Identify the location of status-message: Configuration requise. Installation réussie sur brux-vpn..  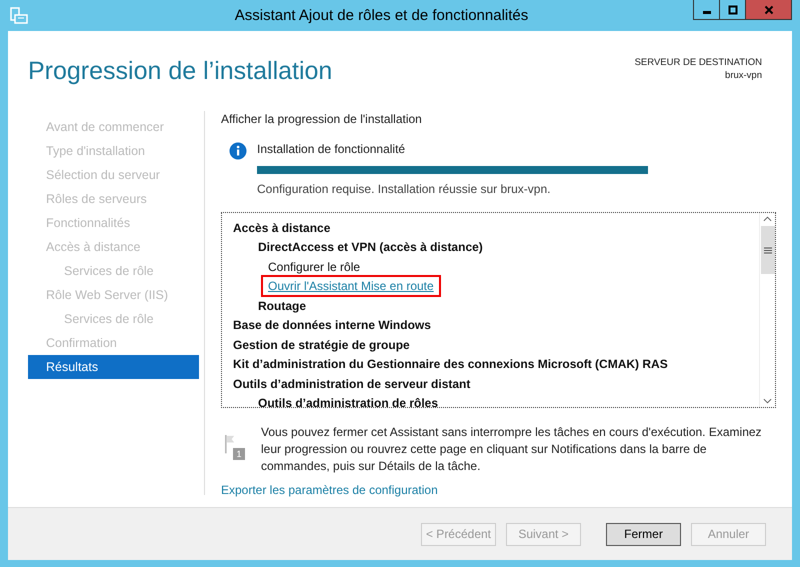
(404, 189).